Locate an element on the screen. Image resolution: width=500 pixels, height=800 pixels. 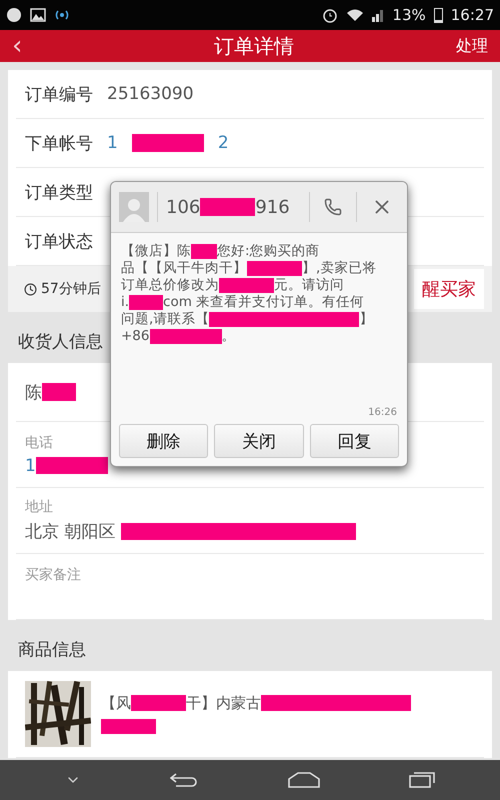
message-time: 16:26 is located at coordinates (382, 413).